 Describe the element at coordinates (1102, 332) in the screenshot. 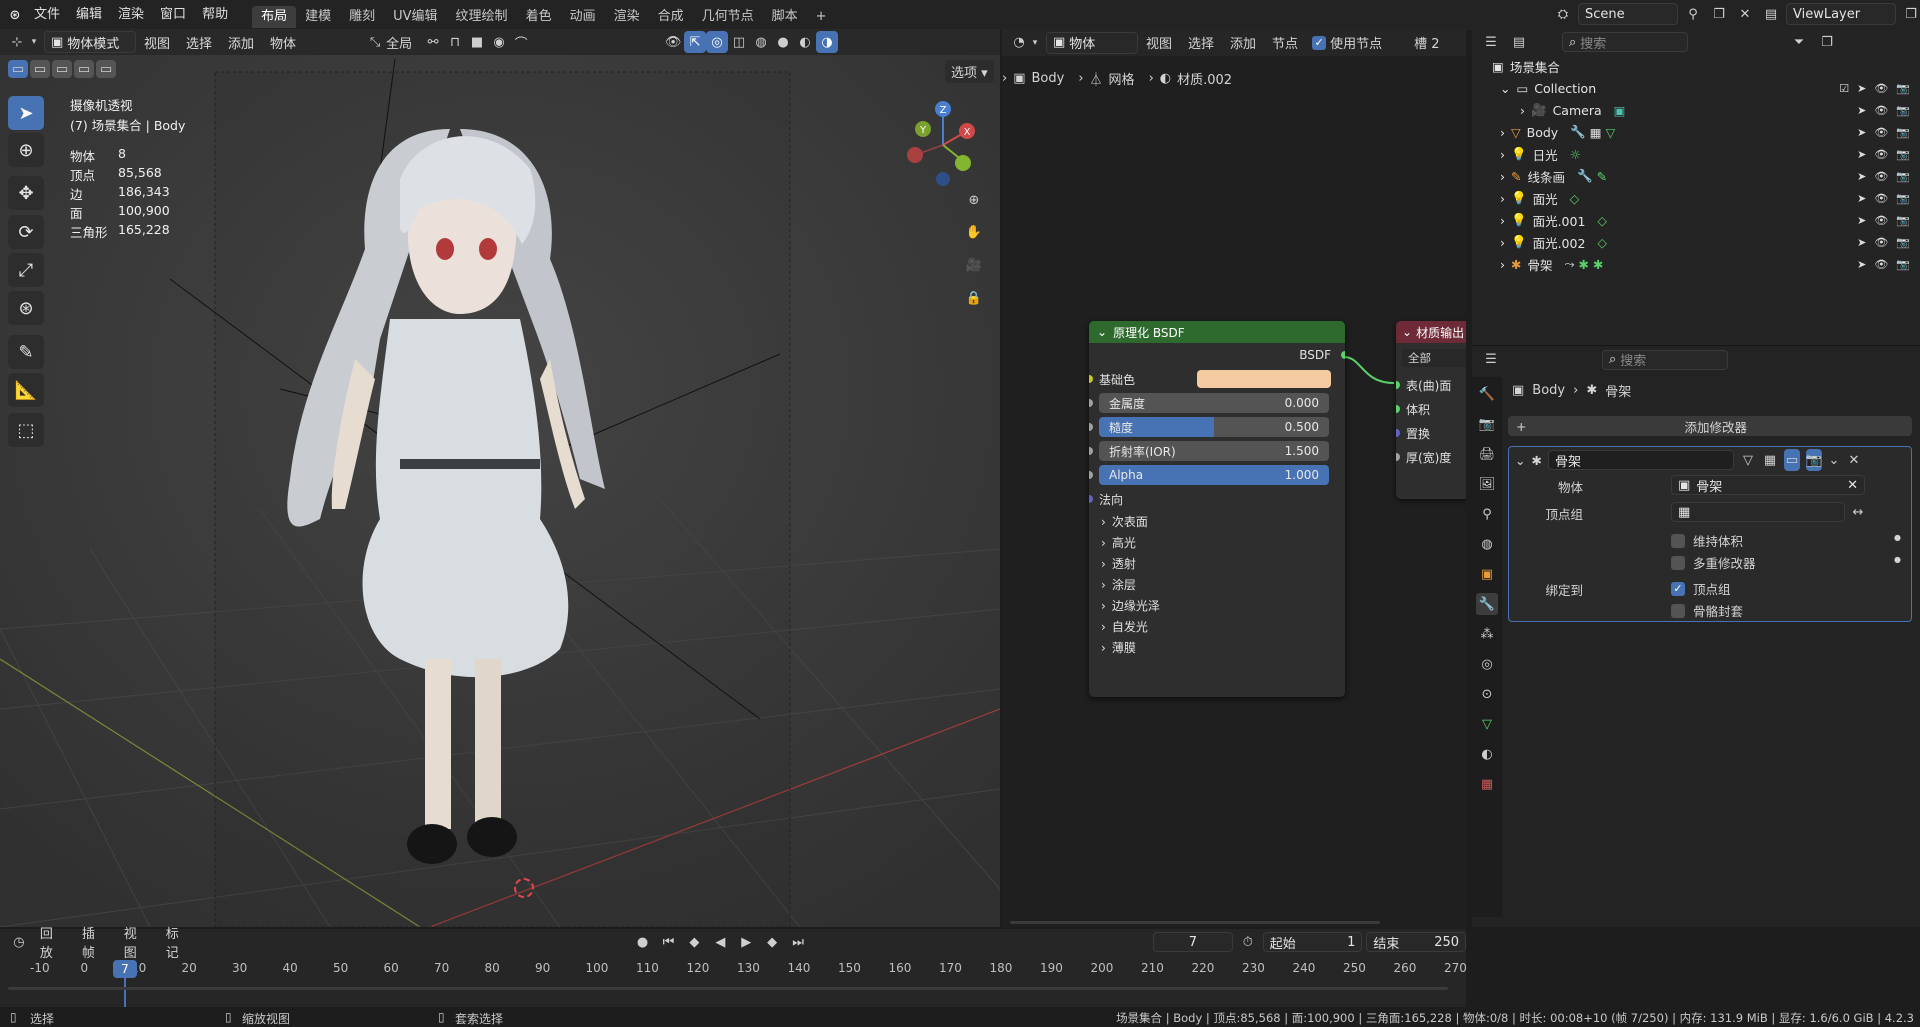

I see `collapse-icon: ⌄` at that location.